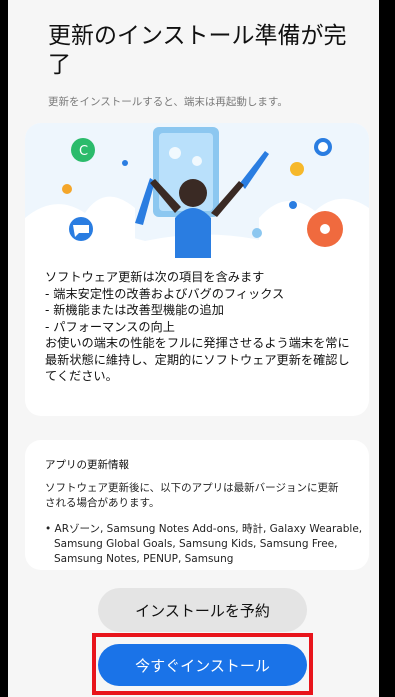 The height and width of the screenshot is (697, 395). Describe the element at coordinates (202, 610) in the screenshot. I see `schedule-install-button: インストールを予約` at that location.